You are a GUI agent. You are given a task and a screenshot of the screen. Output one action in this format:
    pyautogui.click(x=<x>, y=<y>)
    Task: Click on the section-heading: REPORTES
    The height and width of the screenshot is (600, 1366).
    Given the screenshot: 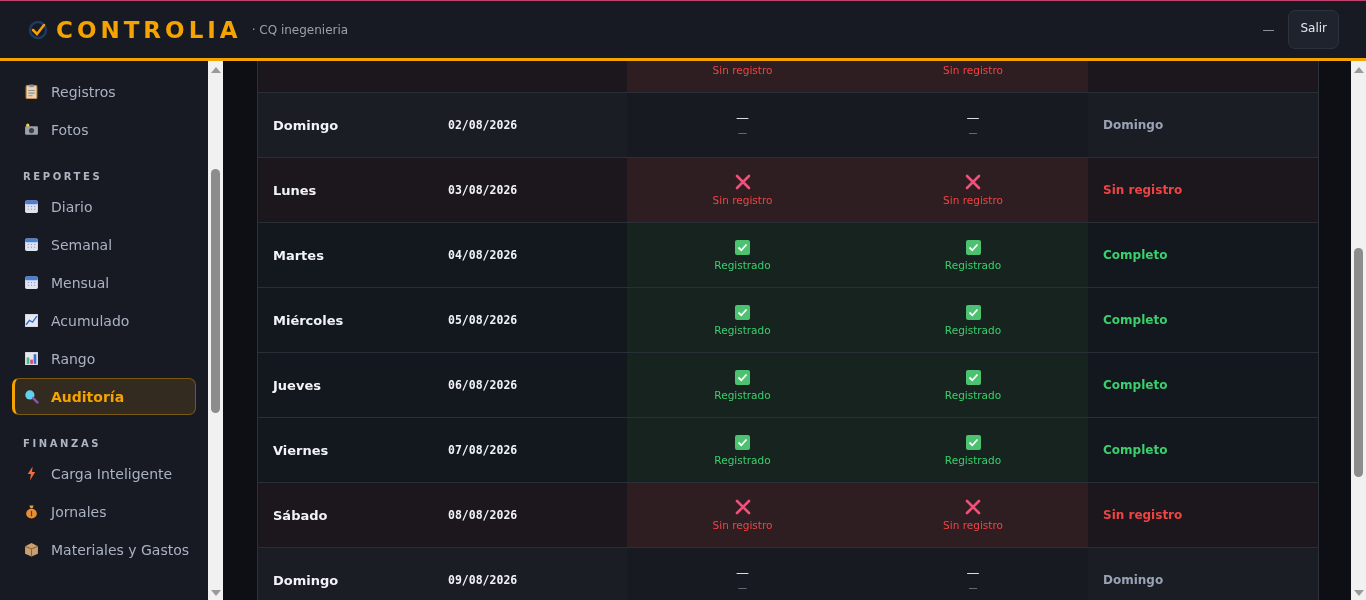 What is the action you would take?
    pyautogui.click(x=63, y=177)
    